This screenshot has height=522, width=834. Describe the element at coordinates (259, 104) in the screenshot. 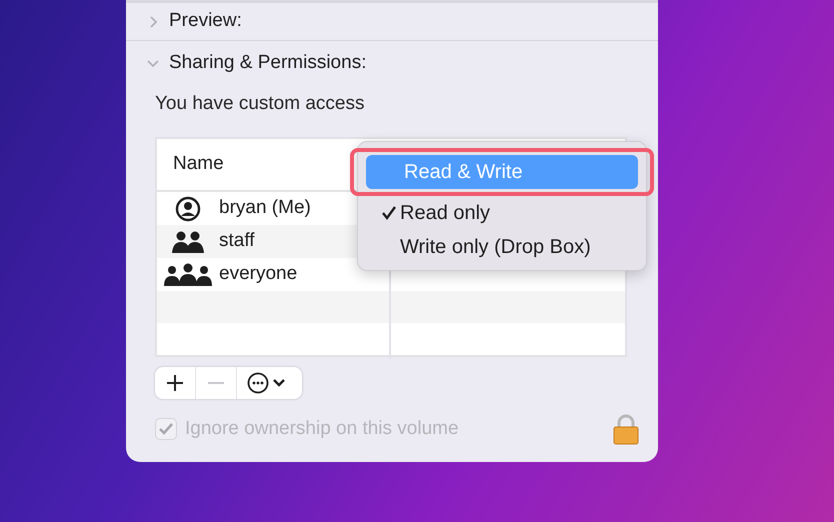

I see `access-note: You have custom access` at that location.